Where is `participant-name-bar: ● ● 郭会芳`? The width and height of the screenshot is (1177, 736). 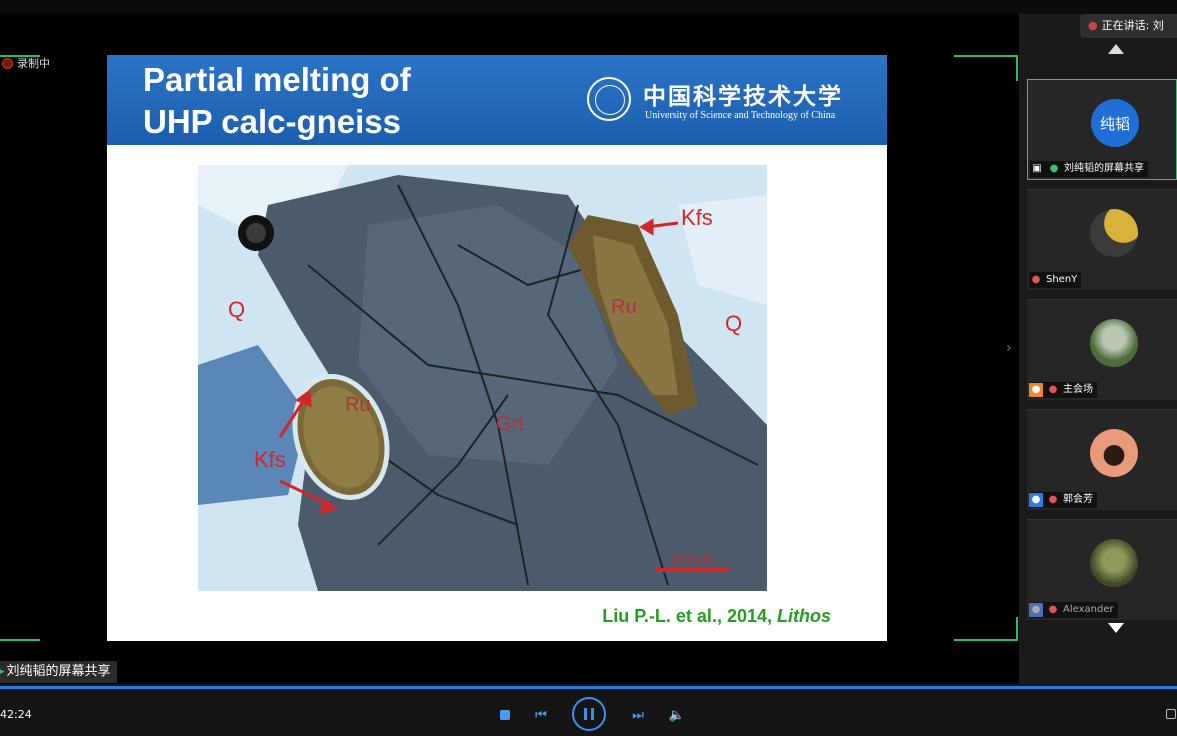 participant-name-bar: ● ● 郭会芳 is located at coordinates (1063, 500).